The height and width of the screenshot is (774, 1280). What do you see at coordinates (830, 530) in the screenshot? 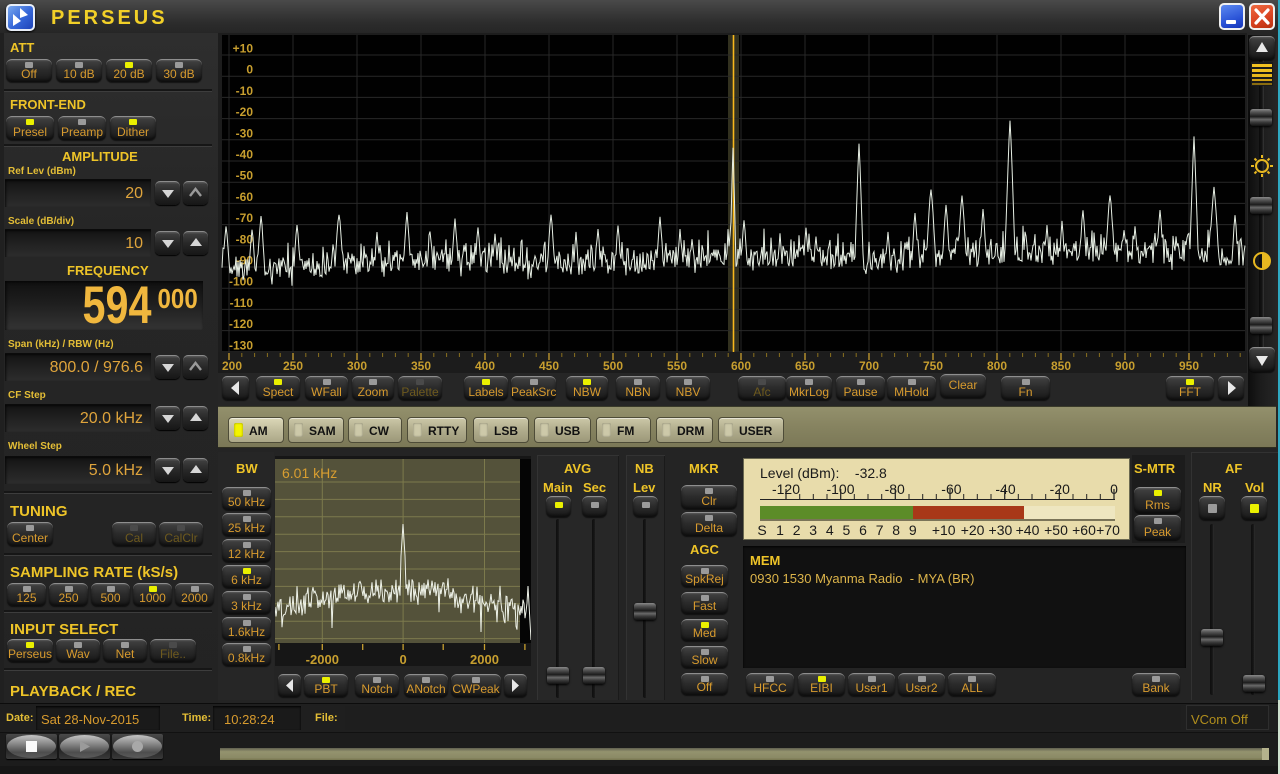
I see `svg-text: 4` at bounding box center [830, 530].